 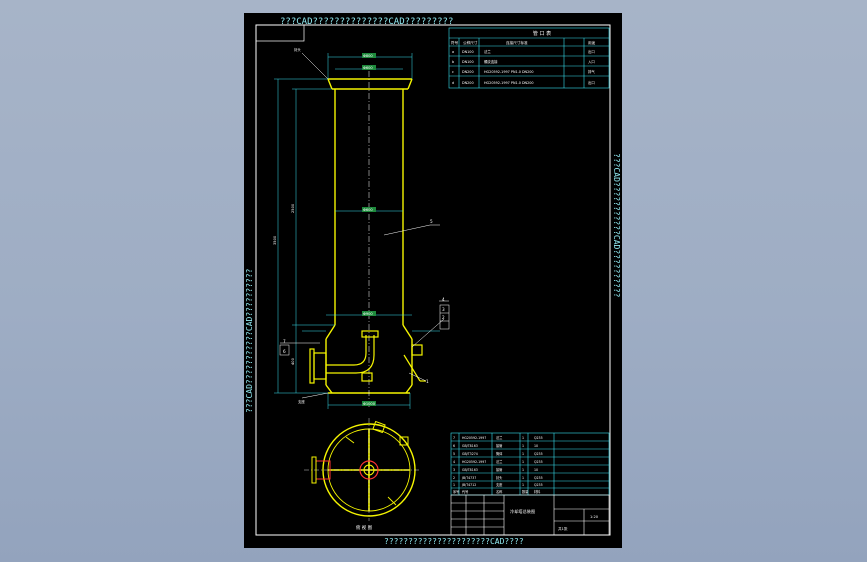 I want to click on nozzle-row-d-size: DN200, so click(x=468, y=83).